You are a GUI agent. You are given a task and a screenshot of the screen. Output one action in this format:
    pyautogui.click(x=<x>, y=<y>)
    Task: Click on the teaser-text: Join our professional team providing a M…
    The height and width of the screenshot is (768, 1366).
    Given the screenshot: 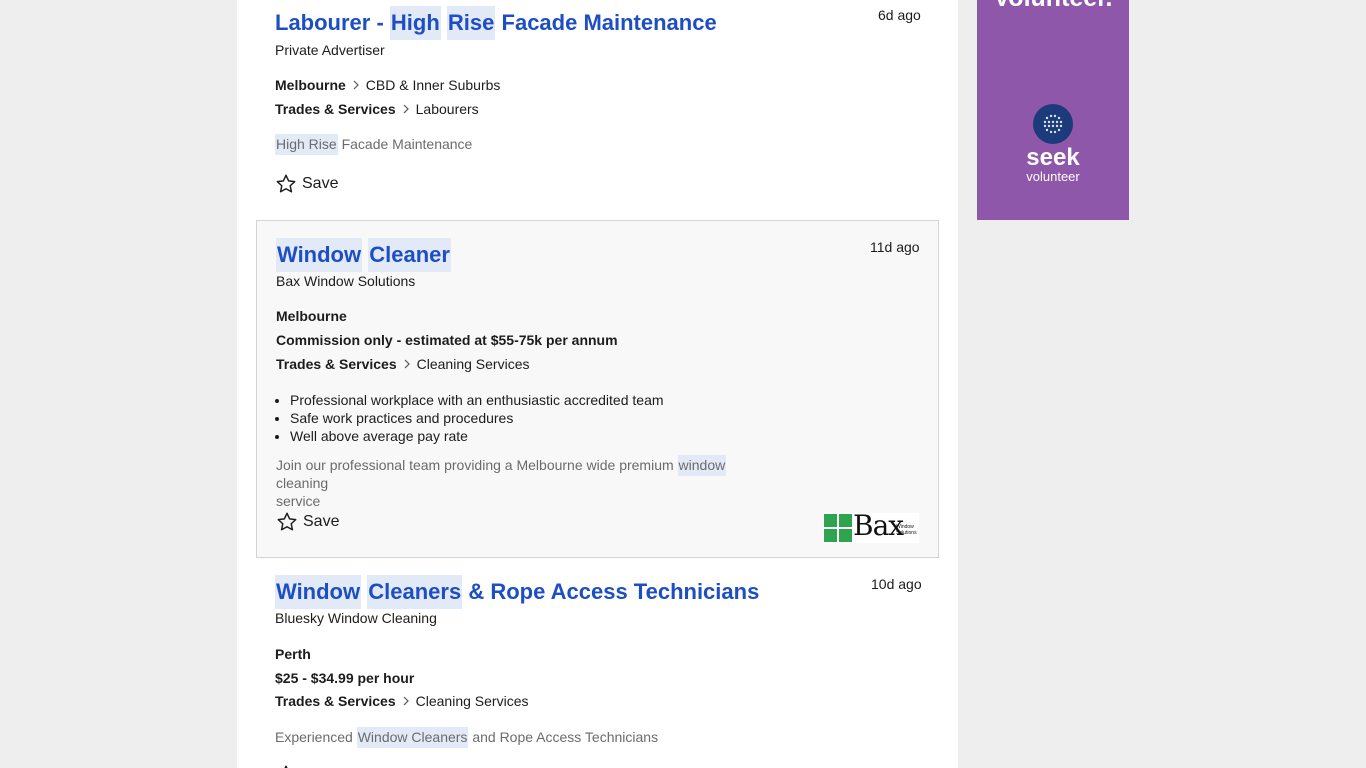 What is the action you would take?
    pyautogui.click(x=477, y=465)
    